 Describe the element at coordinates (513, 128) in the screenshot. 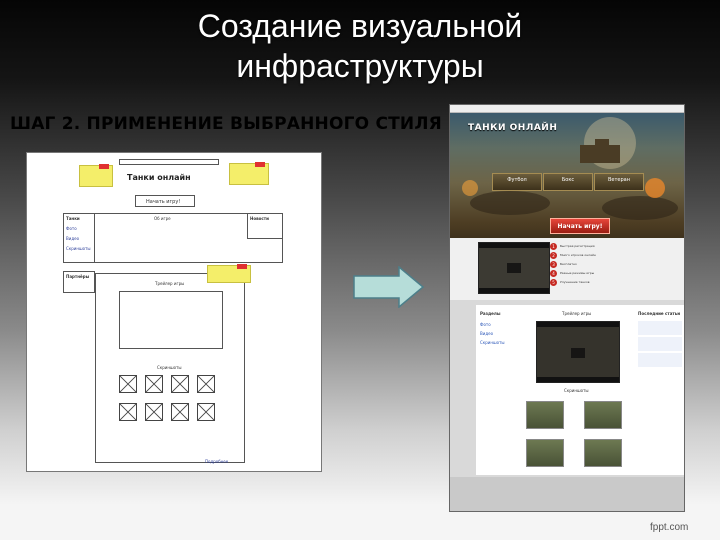

I see `site-logo: ТАНКИ ОНЛАЙН` at that location.